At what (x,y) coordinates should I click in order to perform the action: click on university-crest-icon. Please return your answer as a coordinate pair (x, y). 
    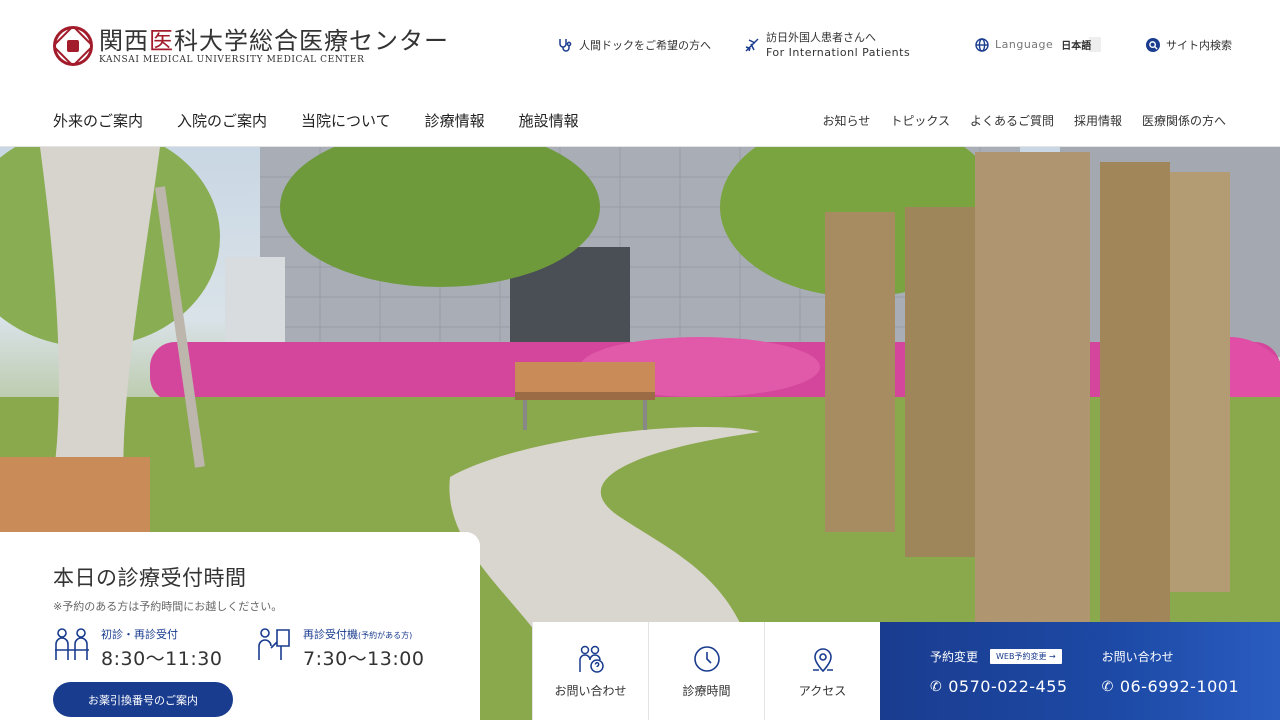
    Looking at the image, I should click on (73, 46).